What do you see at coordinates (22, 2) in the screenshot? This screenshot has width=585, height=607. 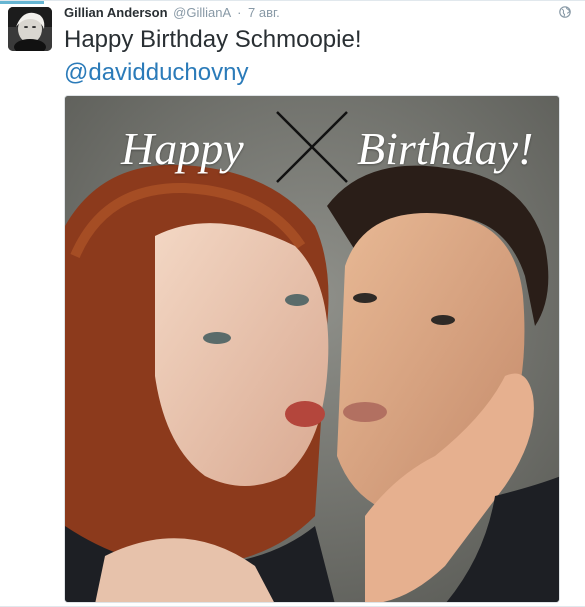 I see `top-accent-bar` at bounding box center [22, 2].